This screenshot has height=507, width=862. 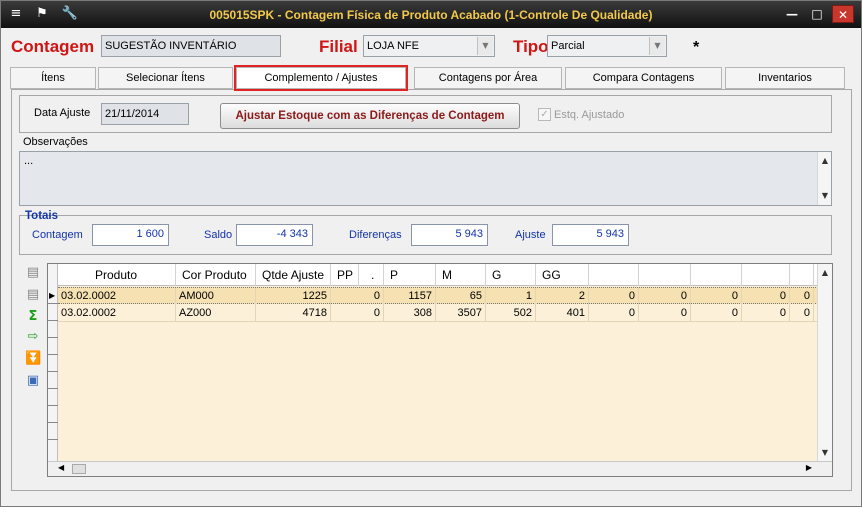 I want to click on observacoes-scrollbar: ▲ ▼, so click(x=824, y=178).